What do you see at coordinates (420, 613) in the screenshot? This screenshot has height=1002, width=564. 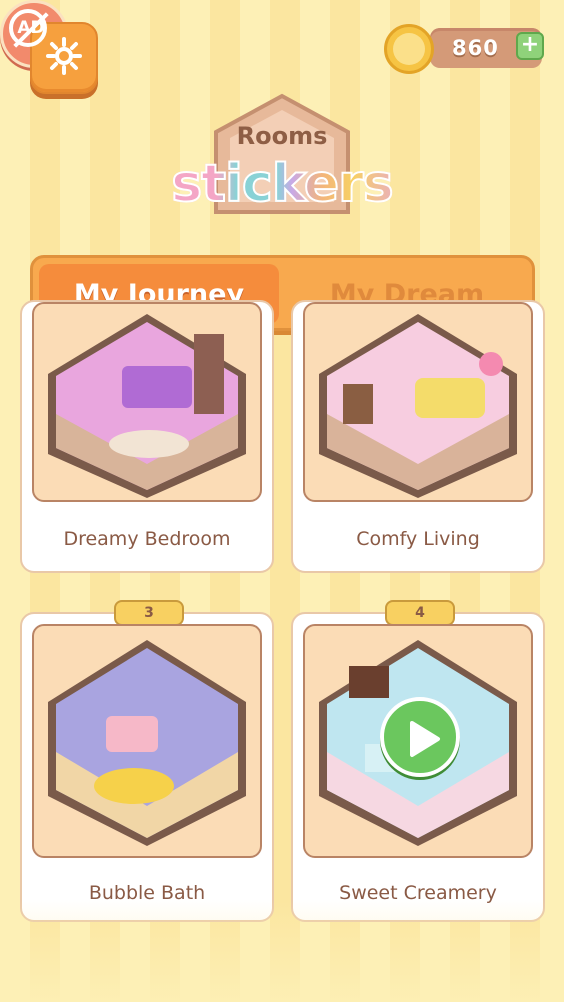 I see `room-number-badge: 4` at bounding box center [420, 613].